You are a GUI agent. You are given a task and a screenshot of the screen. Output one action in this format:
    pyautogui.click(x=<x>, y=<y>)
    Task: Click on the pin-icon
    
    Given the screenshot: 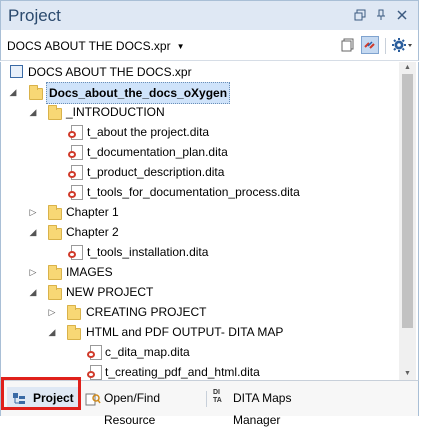 What is the action you would take?
    pyautogui.click(x=381, y=16)
    